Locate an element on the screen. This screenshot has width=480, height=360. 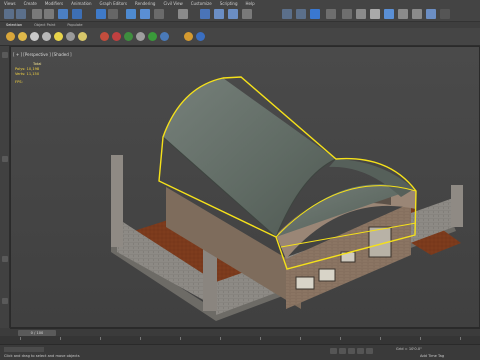
window-crossing-icon is located at coordinates (113, 14).